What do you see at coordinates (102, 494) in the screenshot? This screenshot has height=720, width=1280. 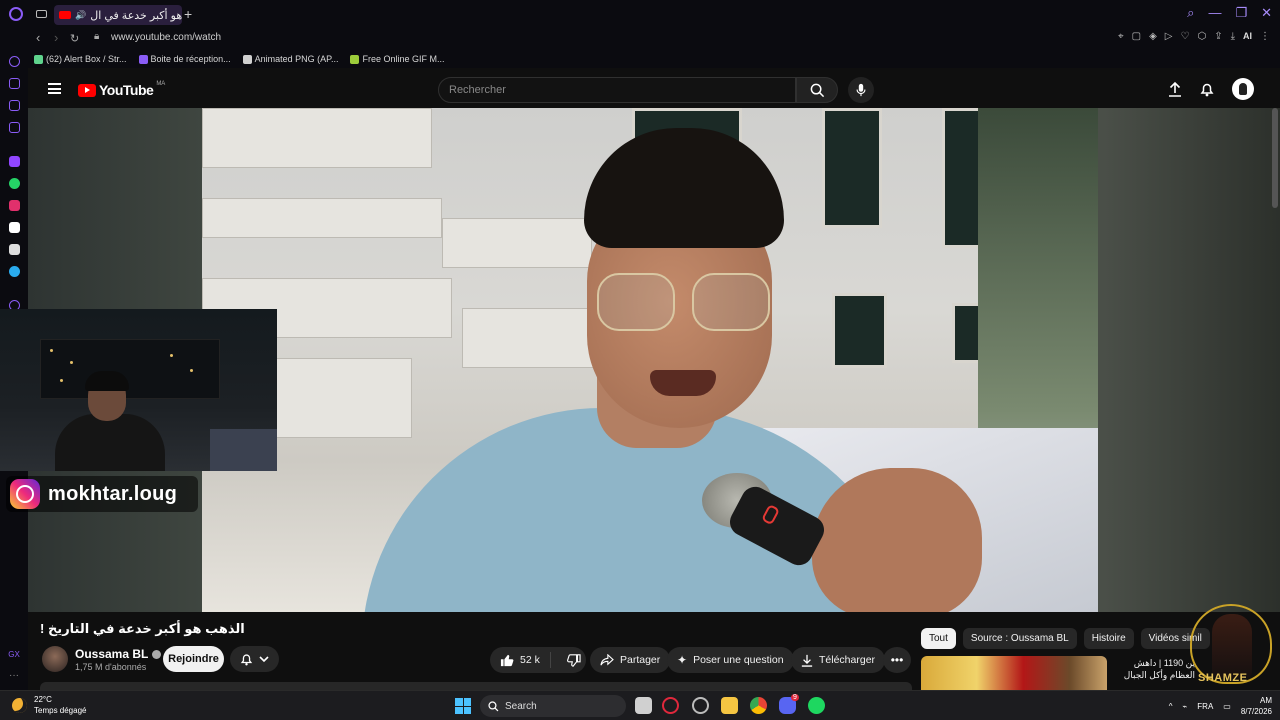 I see `instagram-handle-overlay: mokhtar.loug` at bounding box center [102, 494].